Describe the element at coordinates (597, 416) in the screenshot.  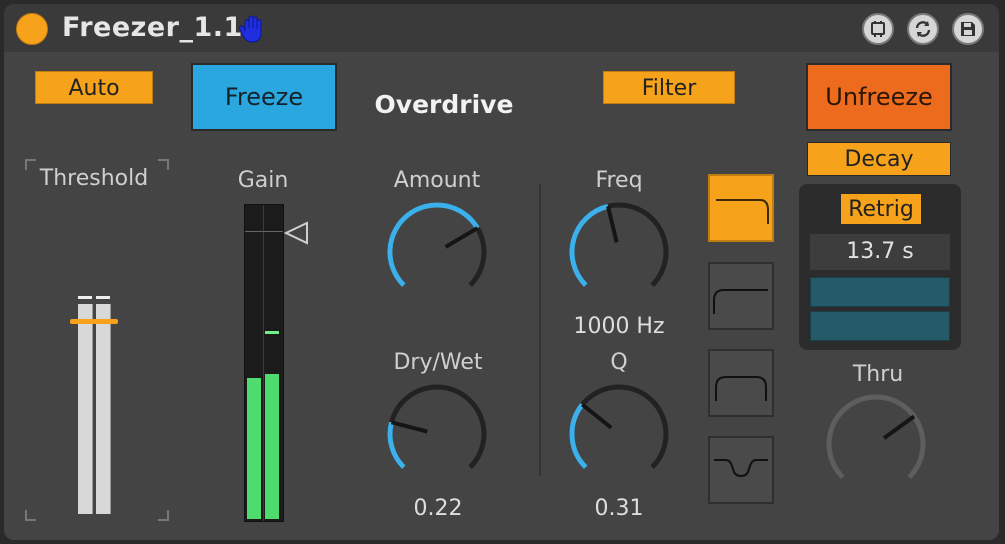
I see `q-knob-pointer` at that location.